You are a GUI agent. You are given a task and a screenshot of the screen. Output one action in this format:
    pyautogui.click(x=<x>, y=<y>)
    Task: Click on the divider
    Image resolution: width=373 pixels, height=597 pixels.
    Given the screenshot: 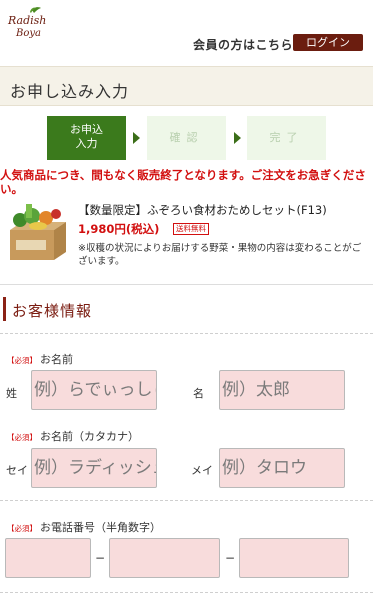 What is the action you would take?
    pyautogui.click(x=186, y=284)
    